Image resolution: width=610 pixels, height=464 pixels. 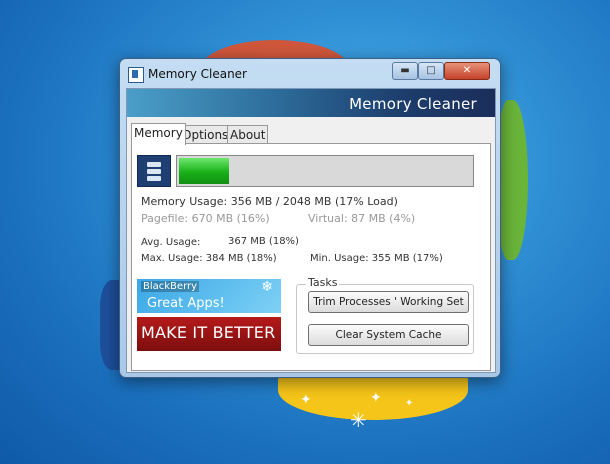 What do you see at coordinates (204, 171) in the screenshot?
I see `memory-load-progress-fill` at bounding box center [204, 171].